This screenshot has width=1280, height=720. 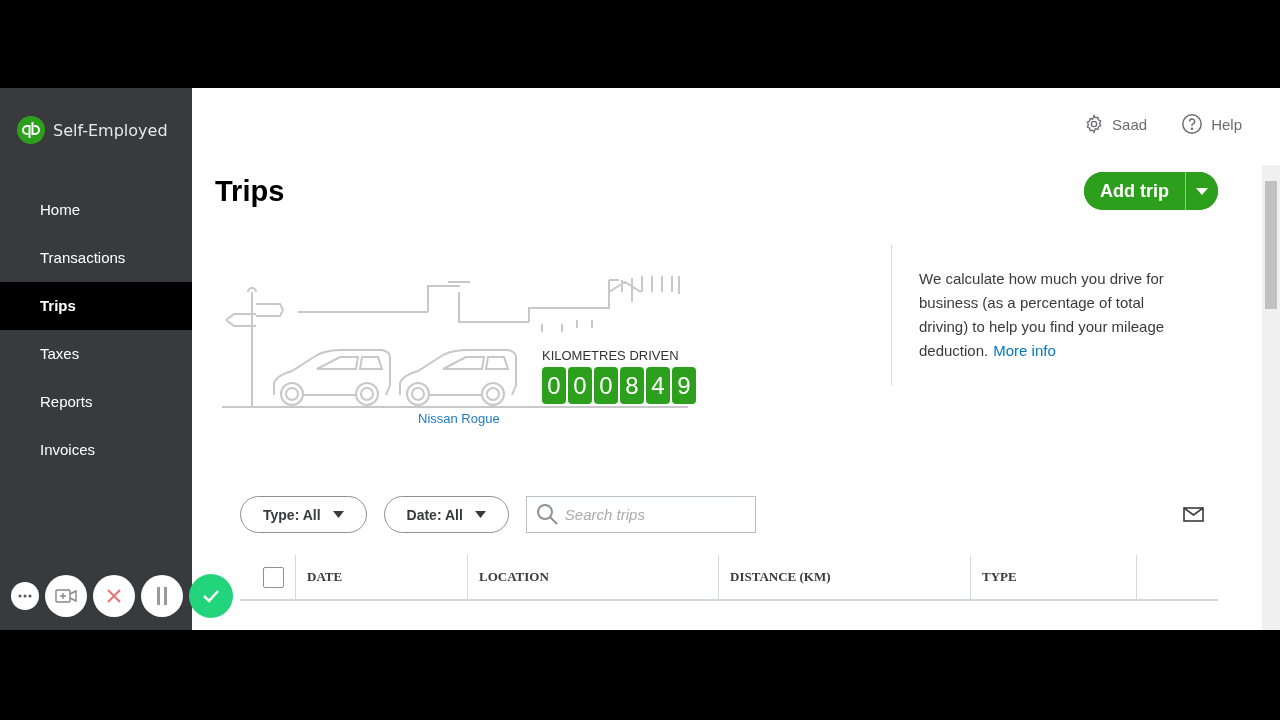 I want to click on filter-dropdown: Type: All, so click(x=303, y=514).